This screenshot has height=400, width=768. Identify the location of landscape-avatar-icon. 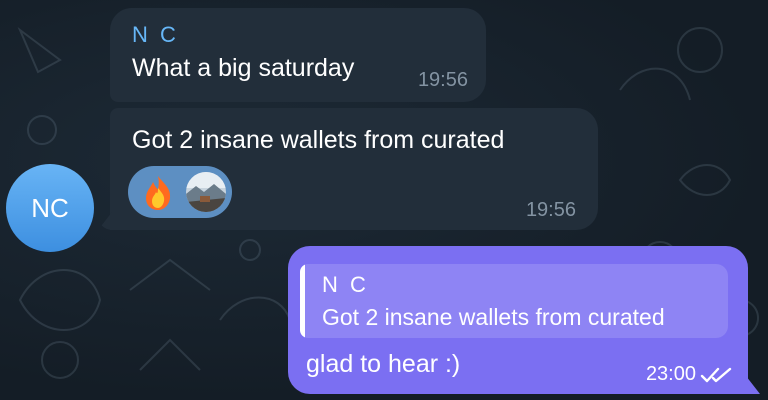
(206, 192).